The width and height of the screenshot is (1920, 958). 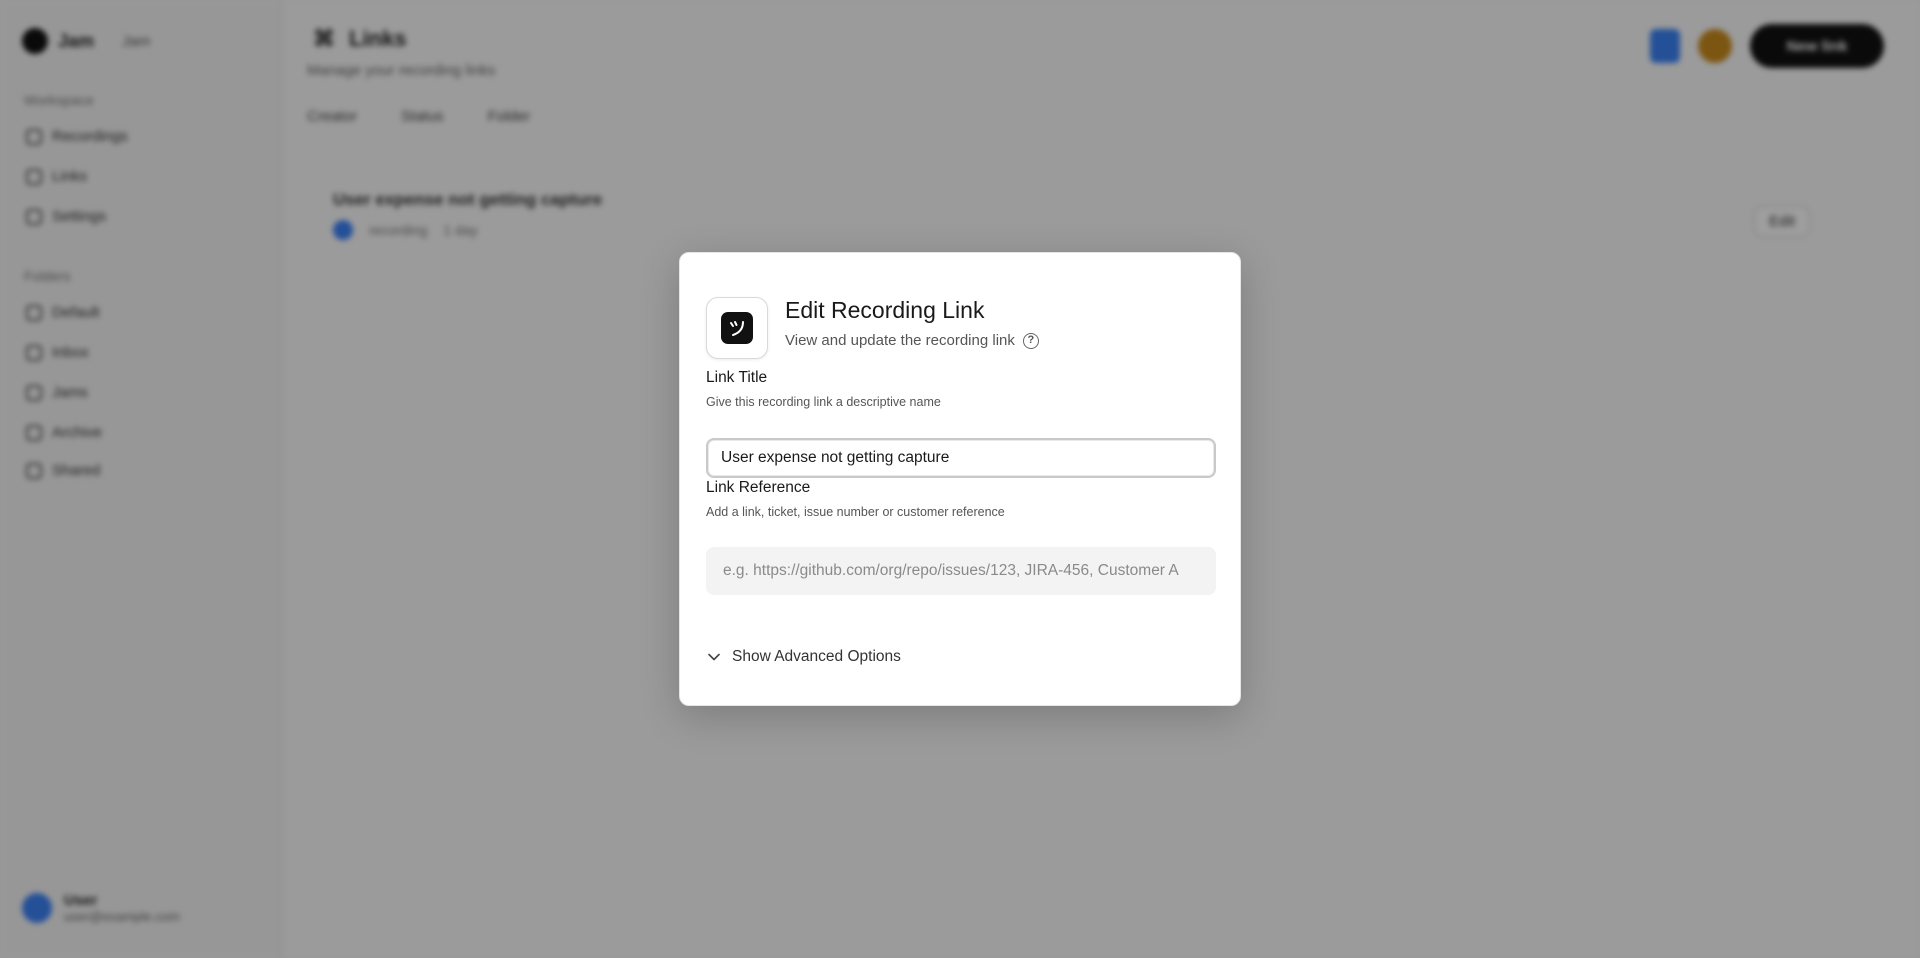 I want to click on show-advanced-options-toggle: Show Advanced Options, so click(x=803, y=657).